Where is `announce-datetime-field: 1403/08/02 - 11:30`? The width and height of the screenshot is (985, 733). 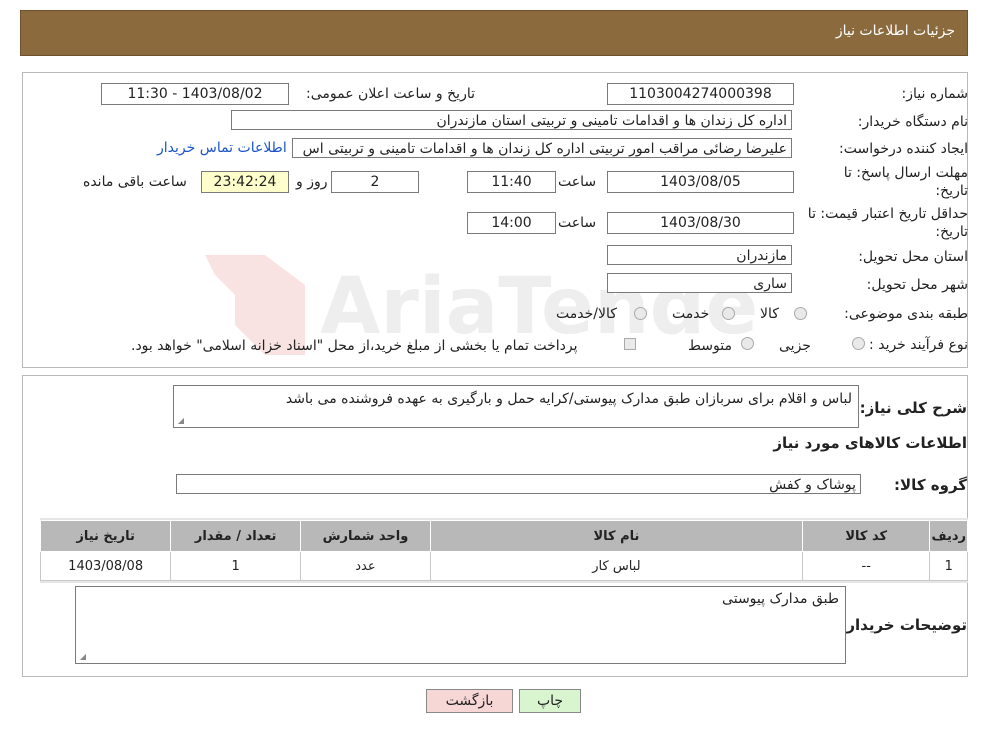 announce-datetime-field: 1403/08/02 - 11:30 is located at coordinates (195, 94).